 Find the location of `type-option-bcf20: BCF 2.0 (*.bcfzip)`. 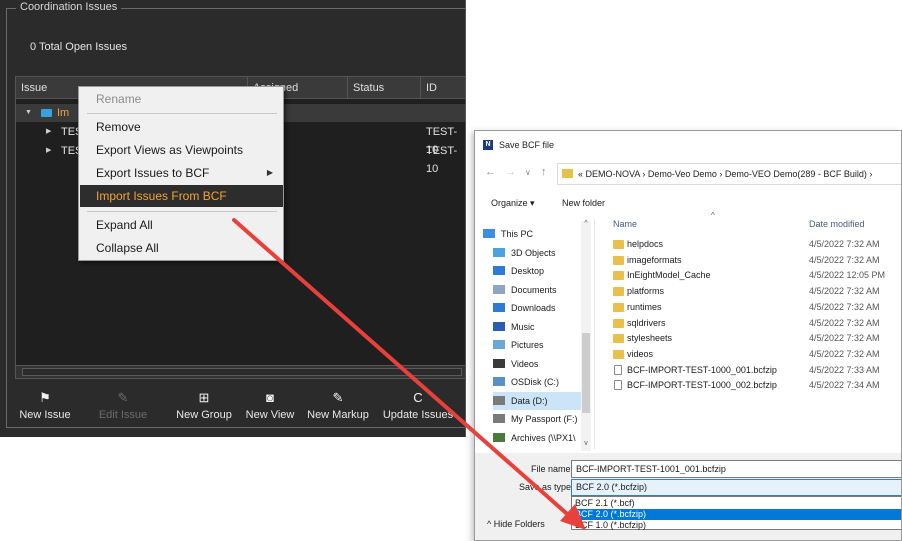

type-option-bcf20: BCF 2.0 (*.bcfzip) is located at coordinates (736, 514).